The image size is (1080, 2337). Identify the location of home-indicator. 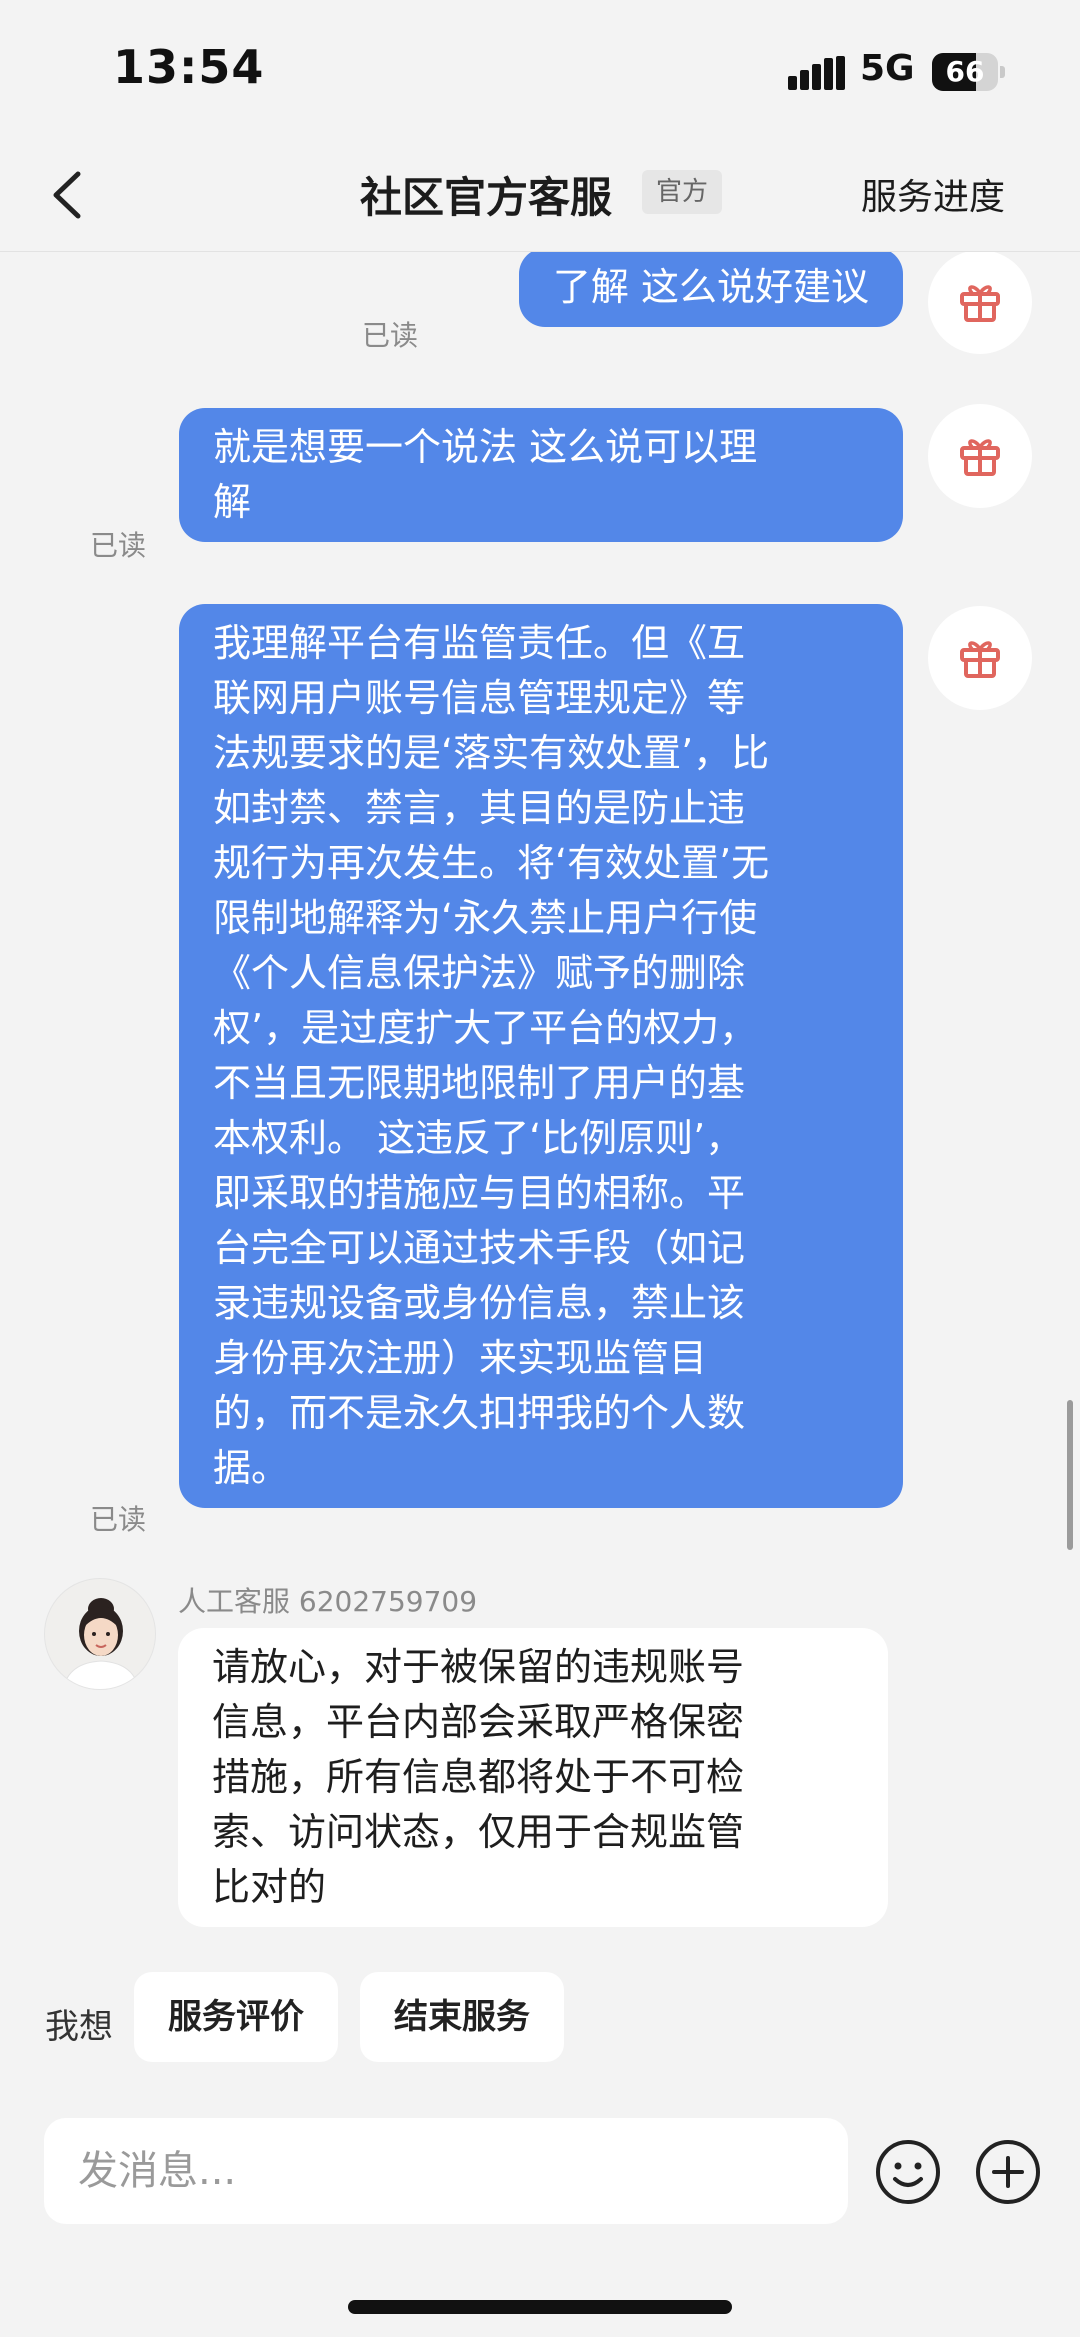
(540, 2307).